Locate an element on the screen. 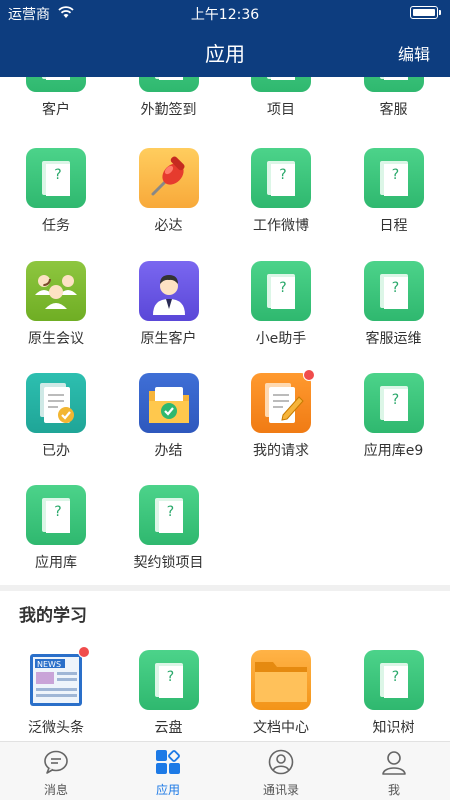 The width and height of the screenshot is (450, 800). app-item: 办结 is located at coordinates (169, 429).